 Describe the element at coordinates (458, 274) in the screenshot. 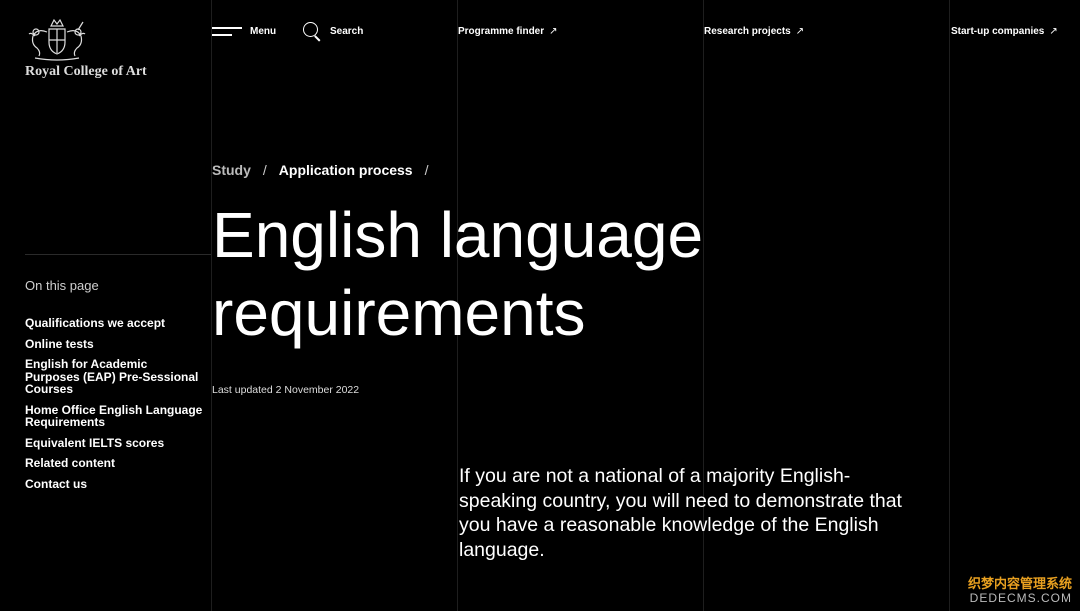

I see `page-title: English language requirements` at that location.